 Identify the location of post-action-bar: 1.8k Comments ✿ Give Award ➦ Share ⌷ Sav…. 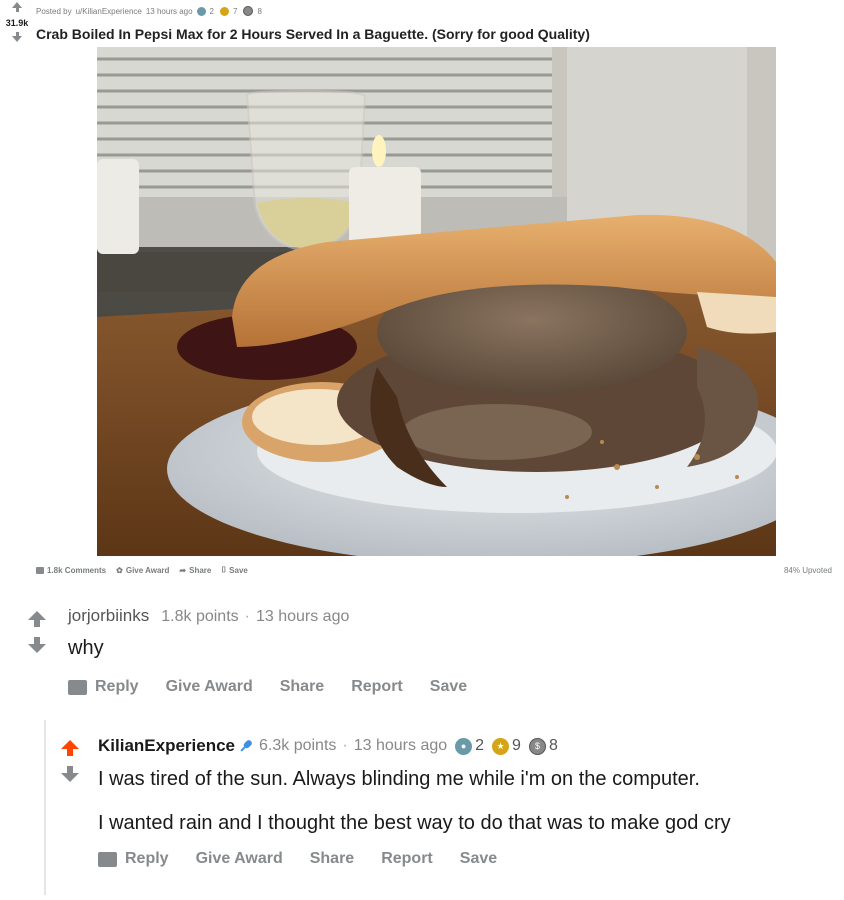
(142, 570).